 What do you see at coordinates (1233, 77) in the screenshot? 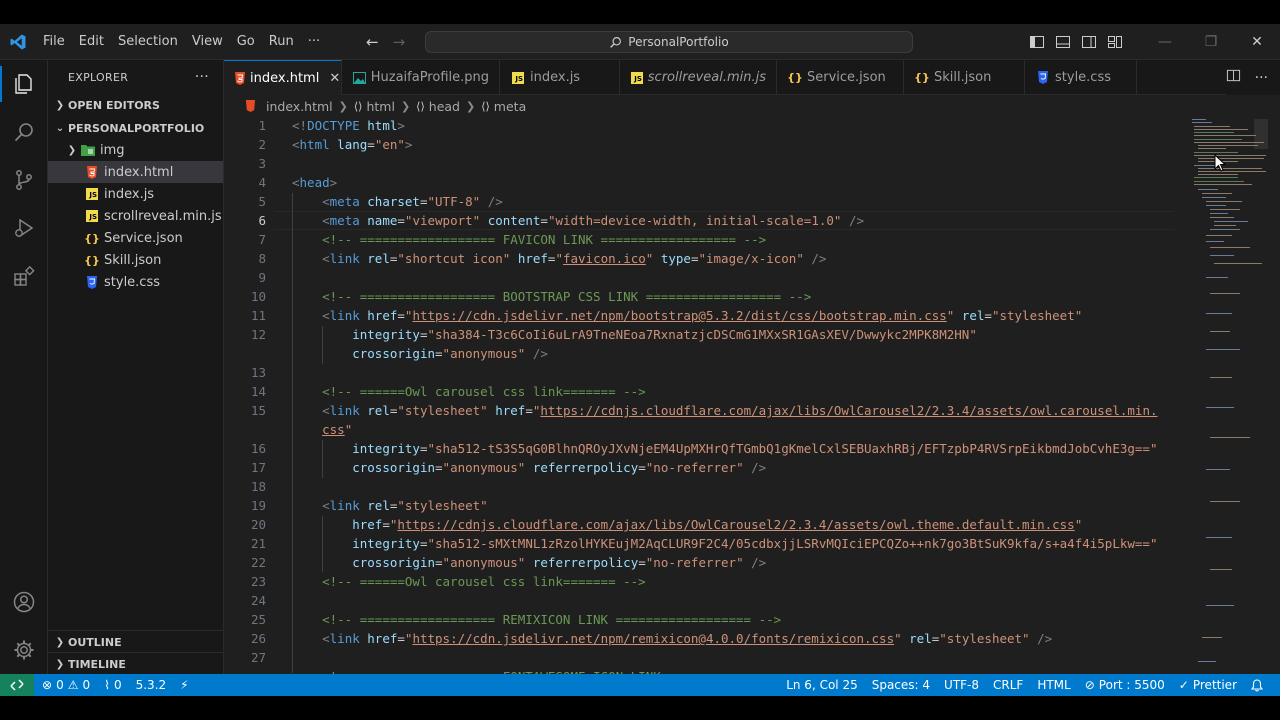
I see `split-editor-icon` at bounding box center [1233, 77].